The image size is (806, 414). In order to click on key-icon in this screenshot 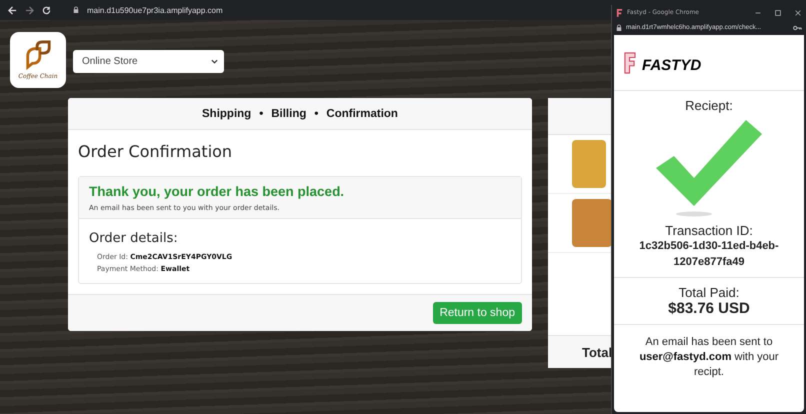, I will do `click(797, 27)`.